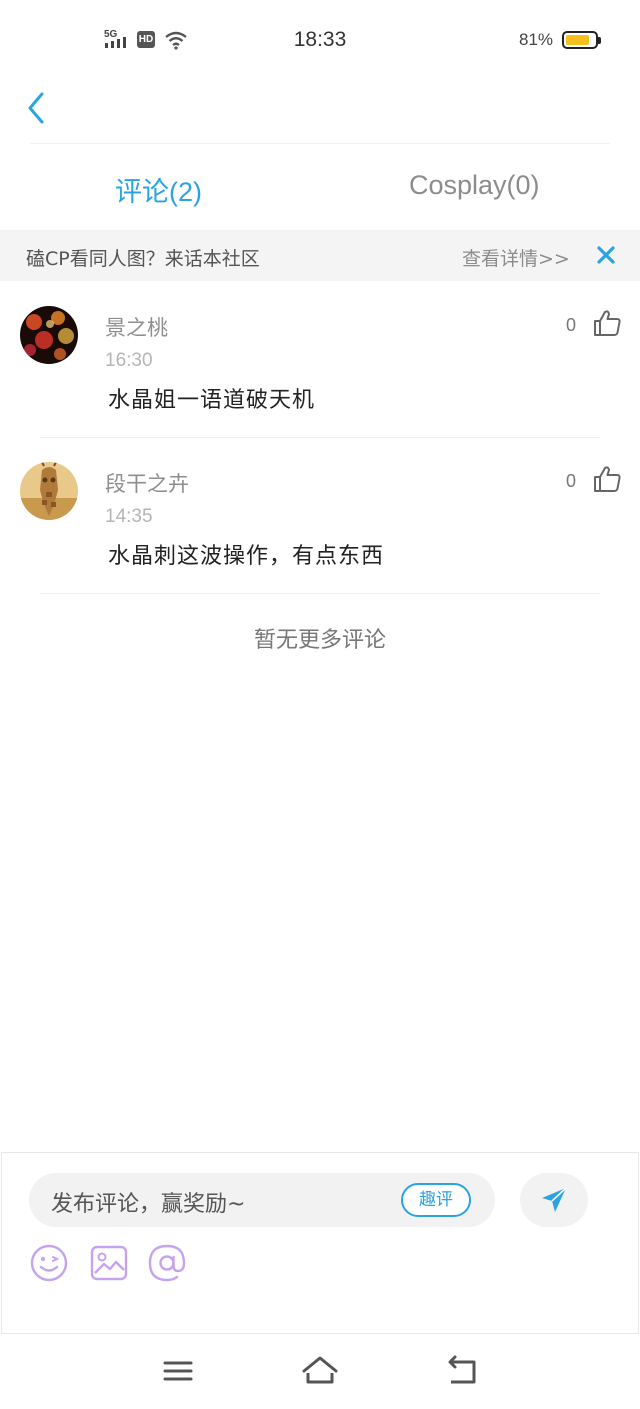 The image size is (640, 1409). Describe the element at coordinates (147, 483) in the screenshot. I see `comment-author: 段干之卉` at that location.